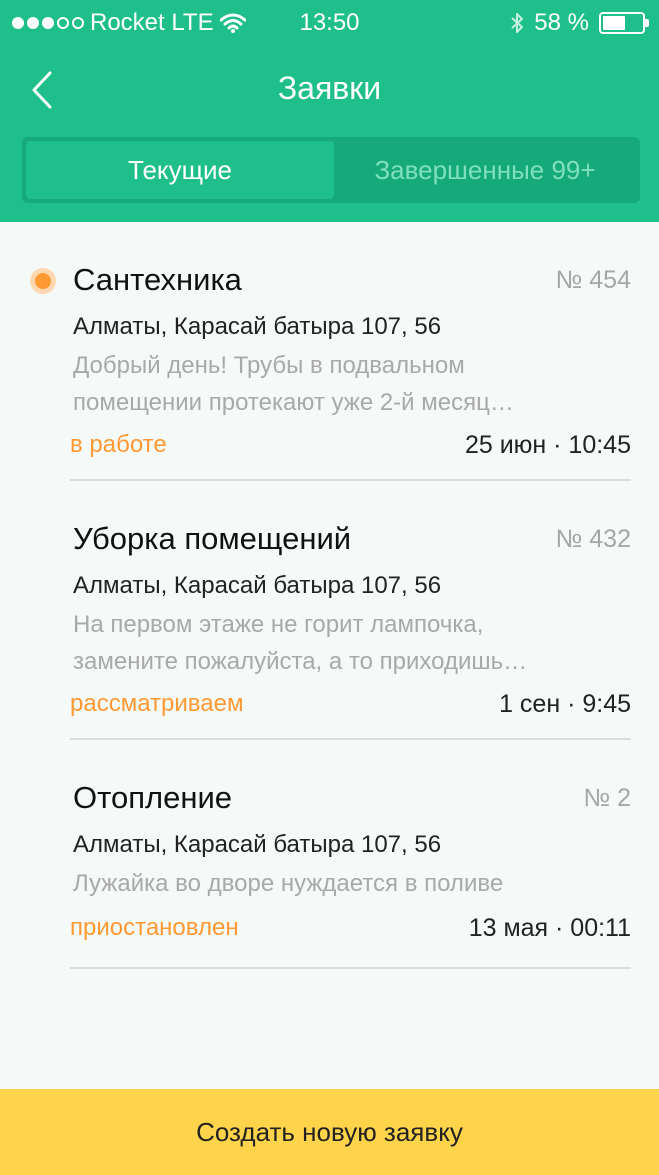  I want to click on request-date: 25 июн · 10:45, so click(547, 445).